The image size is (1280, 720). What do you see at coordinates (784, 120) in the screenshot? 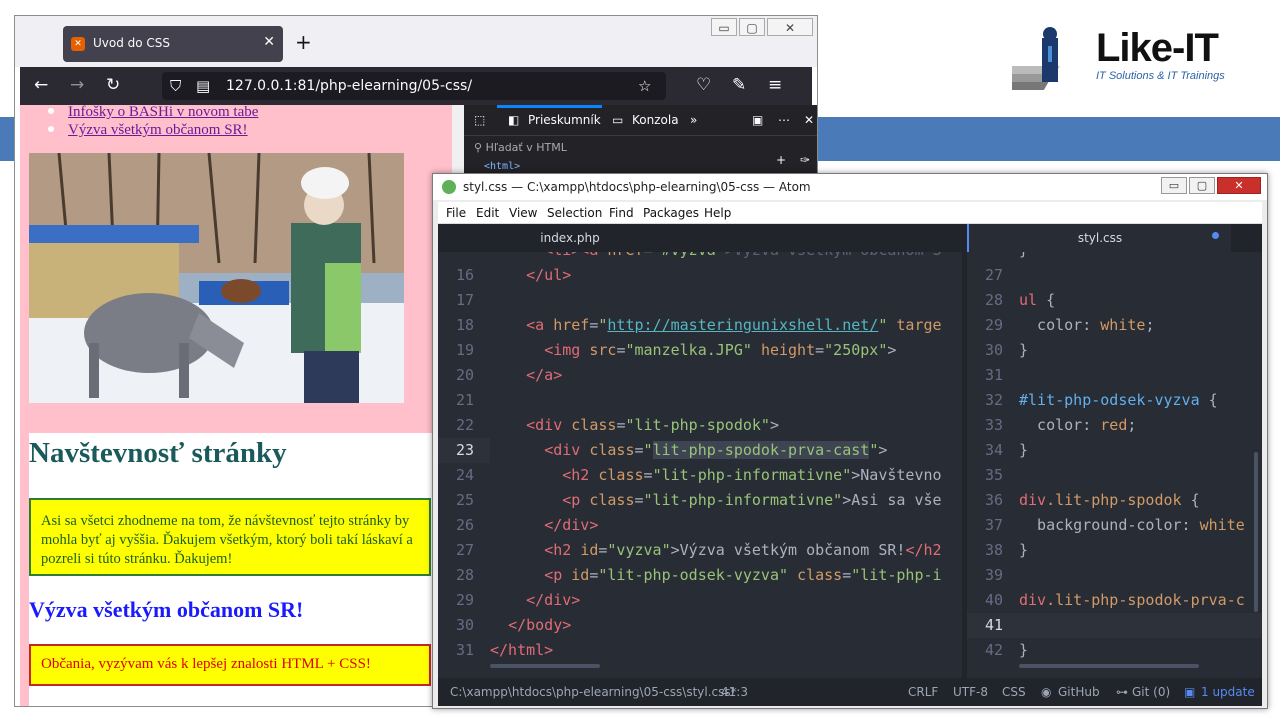
I see `overflow-menu-icon: ⋯` at bounding box center [784, 120].